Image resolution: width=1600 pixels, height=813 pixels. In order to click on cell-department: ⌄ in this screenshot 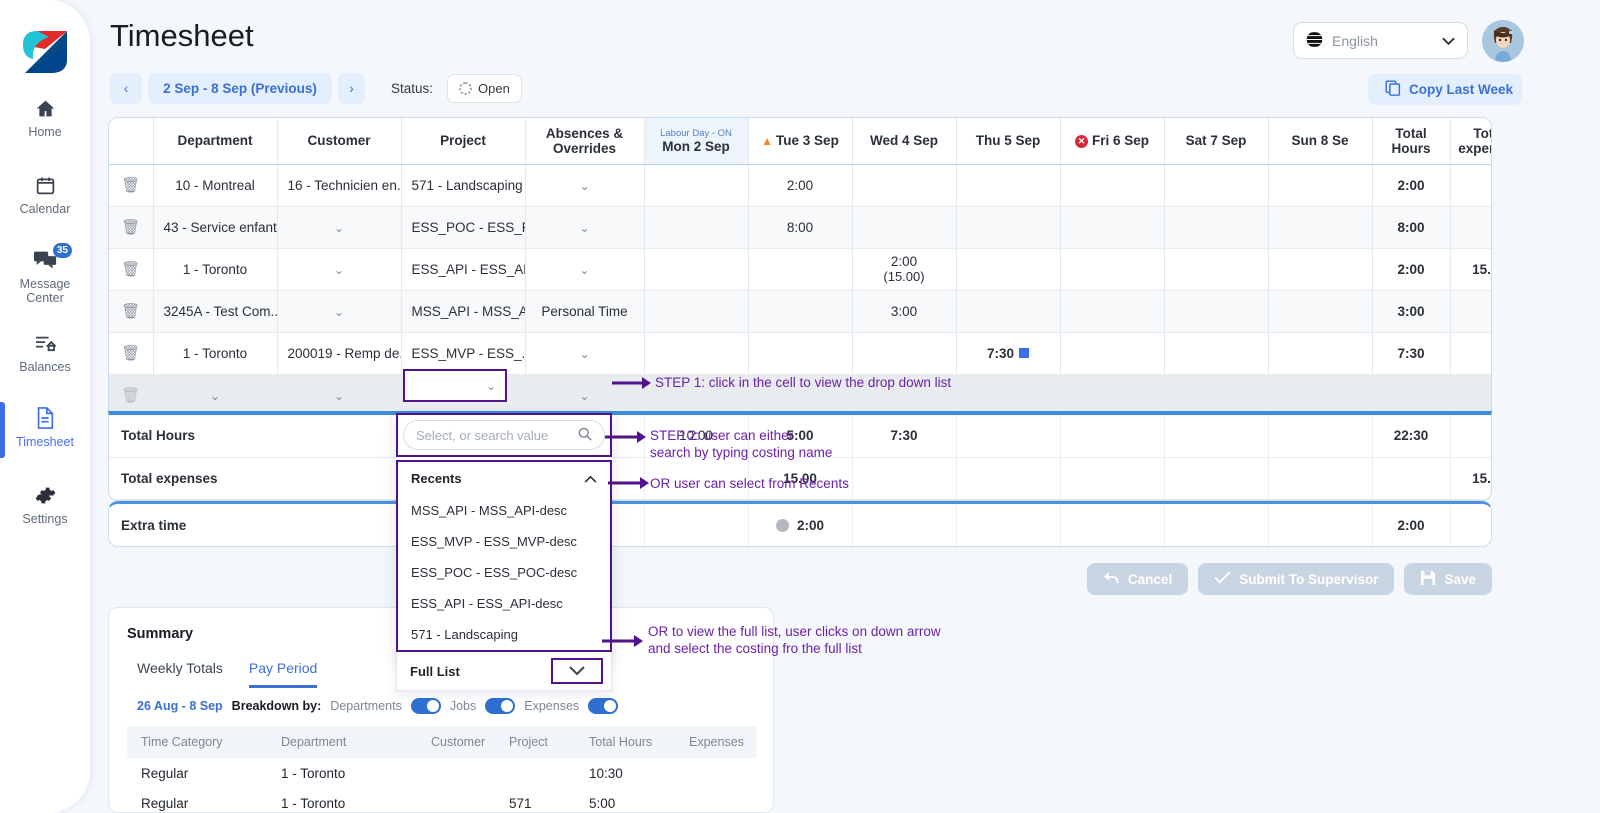, I will do `click(215, 395)`.